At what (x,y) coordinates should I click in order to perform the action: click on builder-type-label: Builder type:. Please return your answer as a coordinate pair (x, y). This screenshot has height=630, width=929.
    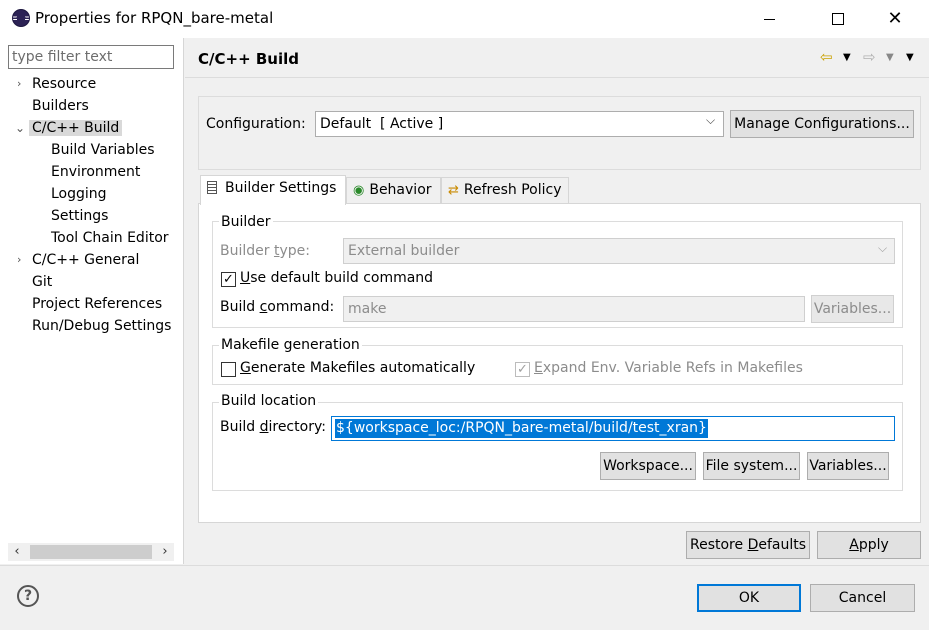
    Looking at the image, I should click on (265, 251).